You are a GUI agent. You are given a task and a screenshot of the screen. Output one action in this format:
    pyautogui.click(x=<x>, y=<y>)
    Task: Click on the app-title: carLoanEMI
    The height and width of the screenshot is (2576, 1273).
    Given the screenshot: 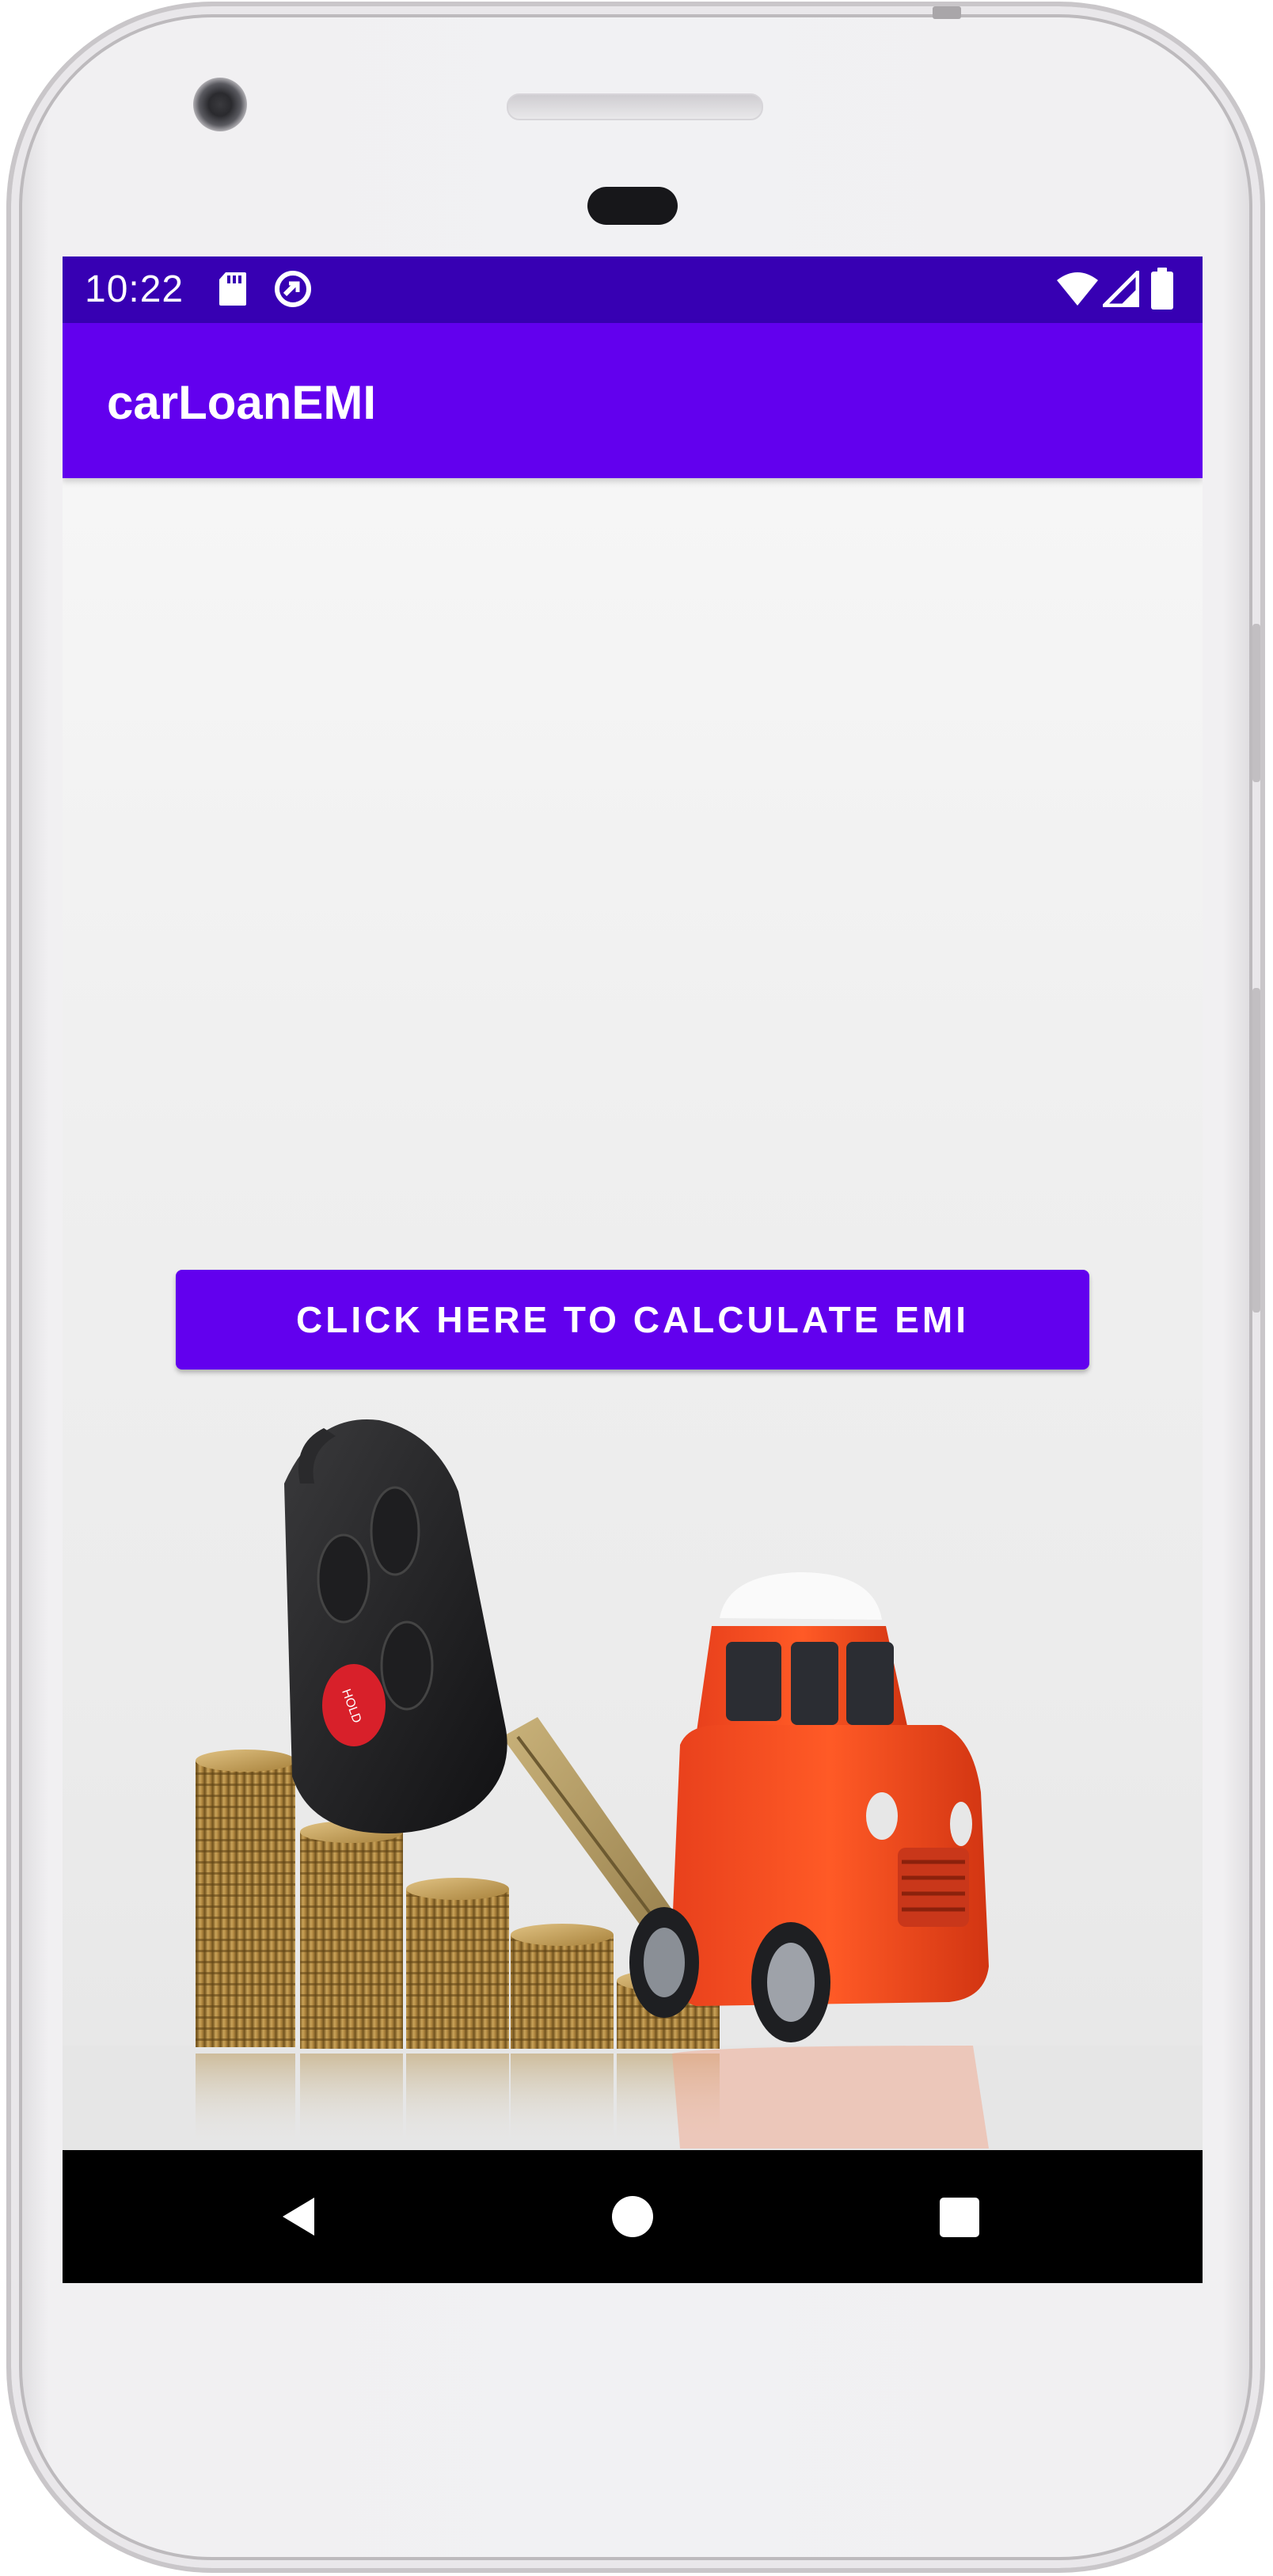 What is the action you would take?
    pyautogui.click(x=242, y=402)
    